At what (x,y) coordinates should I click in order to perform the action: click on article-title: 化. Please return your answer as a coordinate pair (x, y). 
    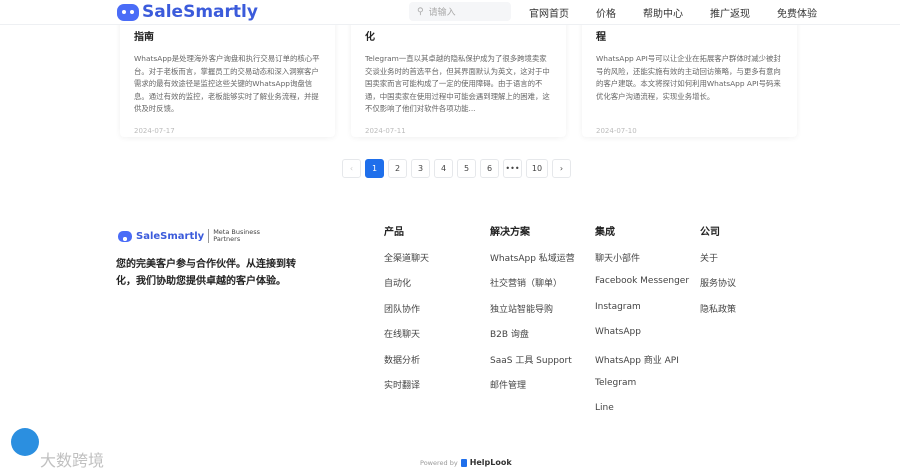
    Looking at the image, I should click on (370, 37).